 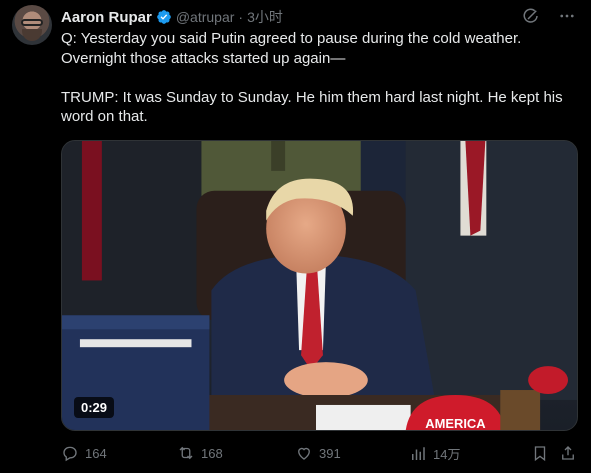 What do you see at coordinates (212, 453) in the screenshot?
I see `repost-count: 168` at bounding box center [212, 453].